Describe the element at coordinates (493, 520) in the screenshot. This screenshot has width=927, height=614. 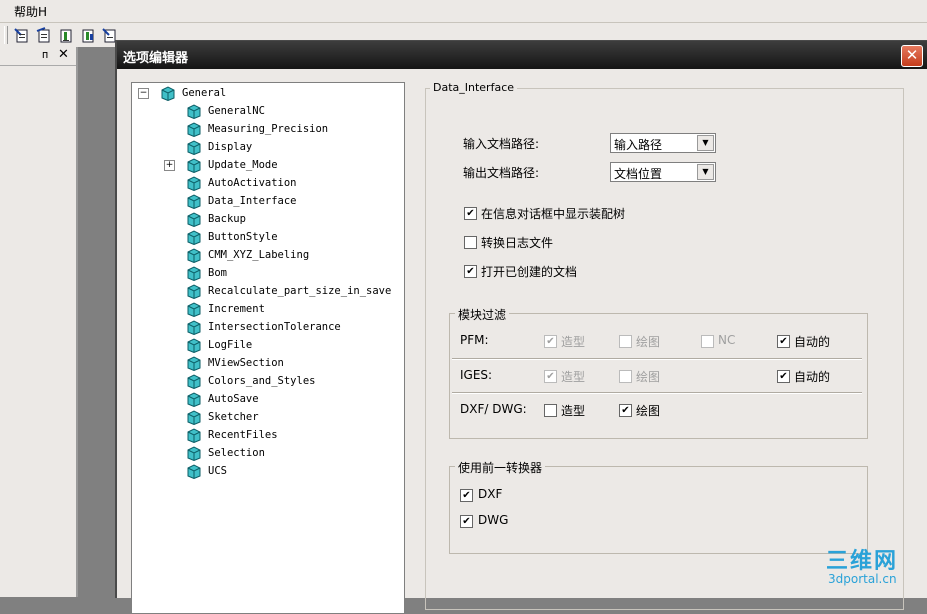
I see `dwg-converter-label: DWG` at that location.